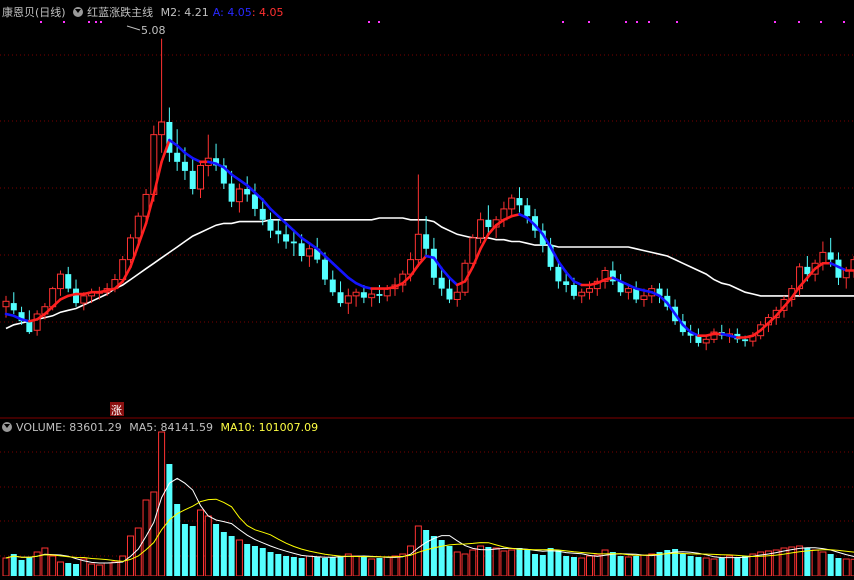 This screenshot has height=580, width=854. I want to click on m2-value: M2: 4.21, so click(184, 12).